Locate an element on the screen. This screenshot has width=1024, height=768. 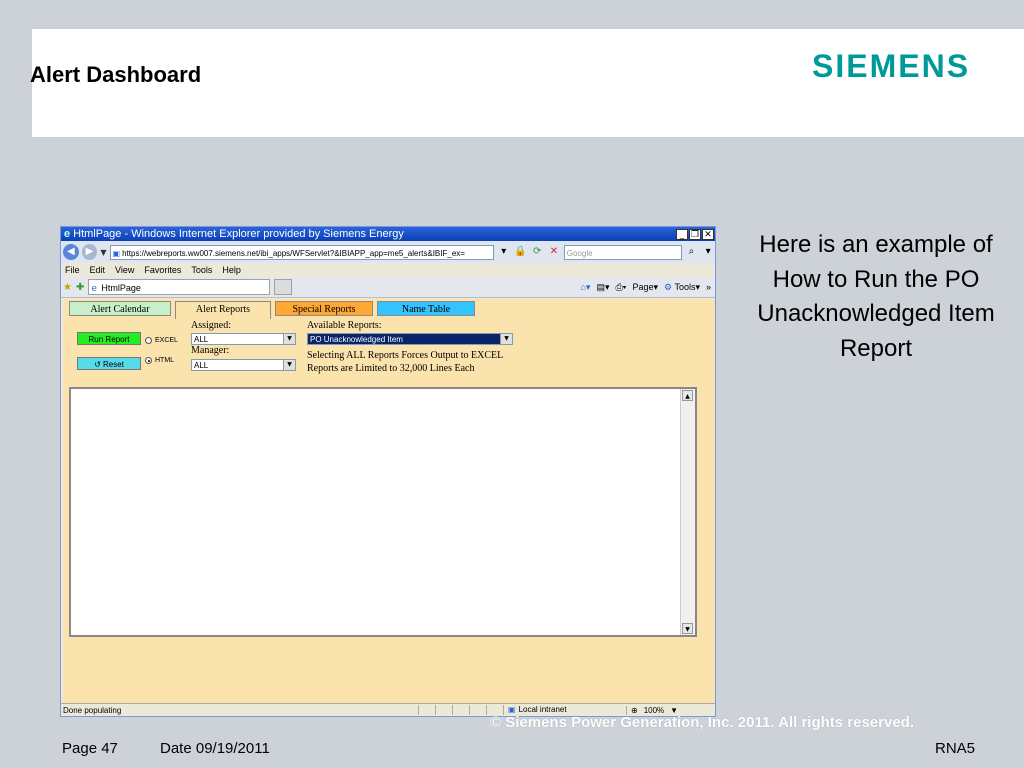
tools-menu: ⚙ Tools▾ is located at coordinates (682, 287).